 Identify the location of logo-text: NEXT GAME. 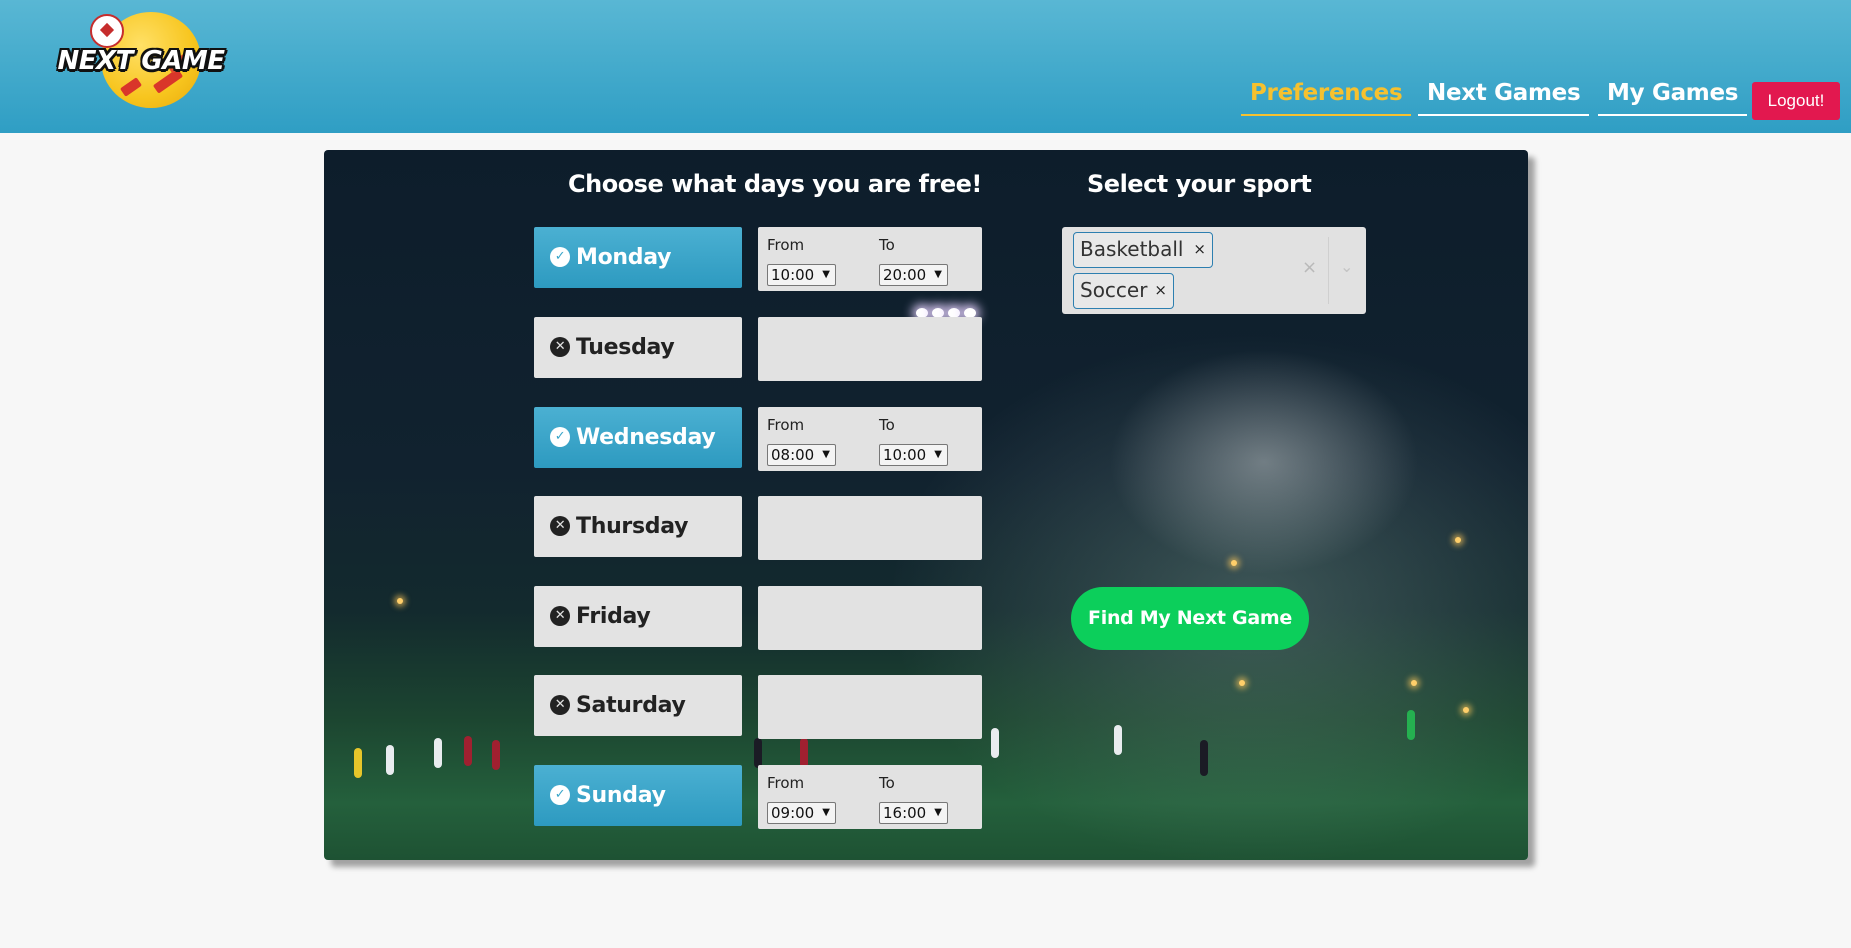
(141, 61).